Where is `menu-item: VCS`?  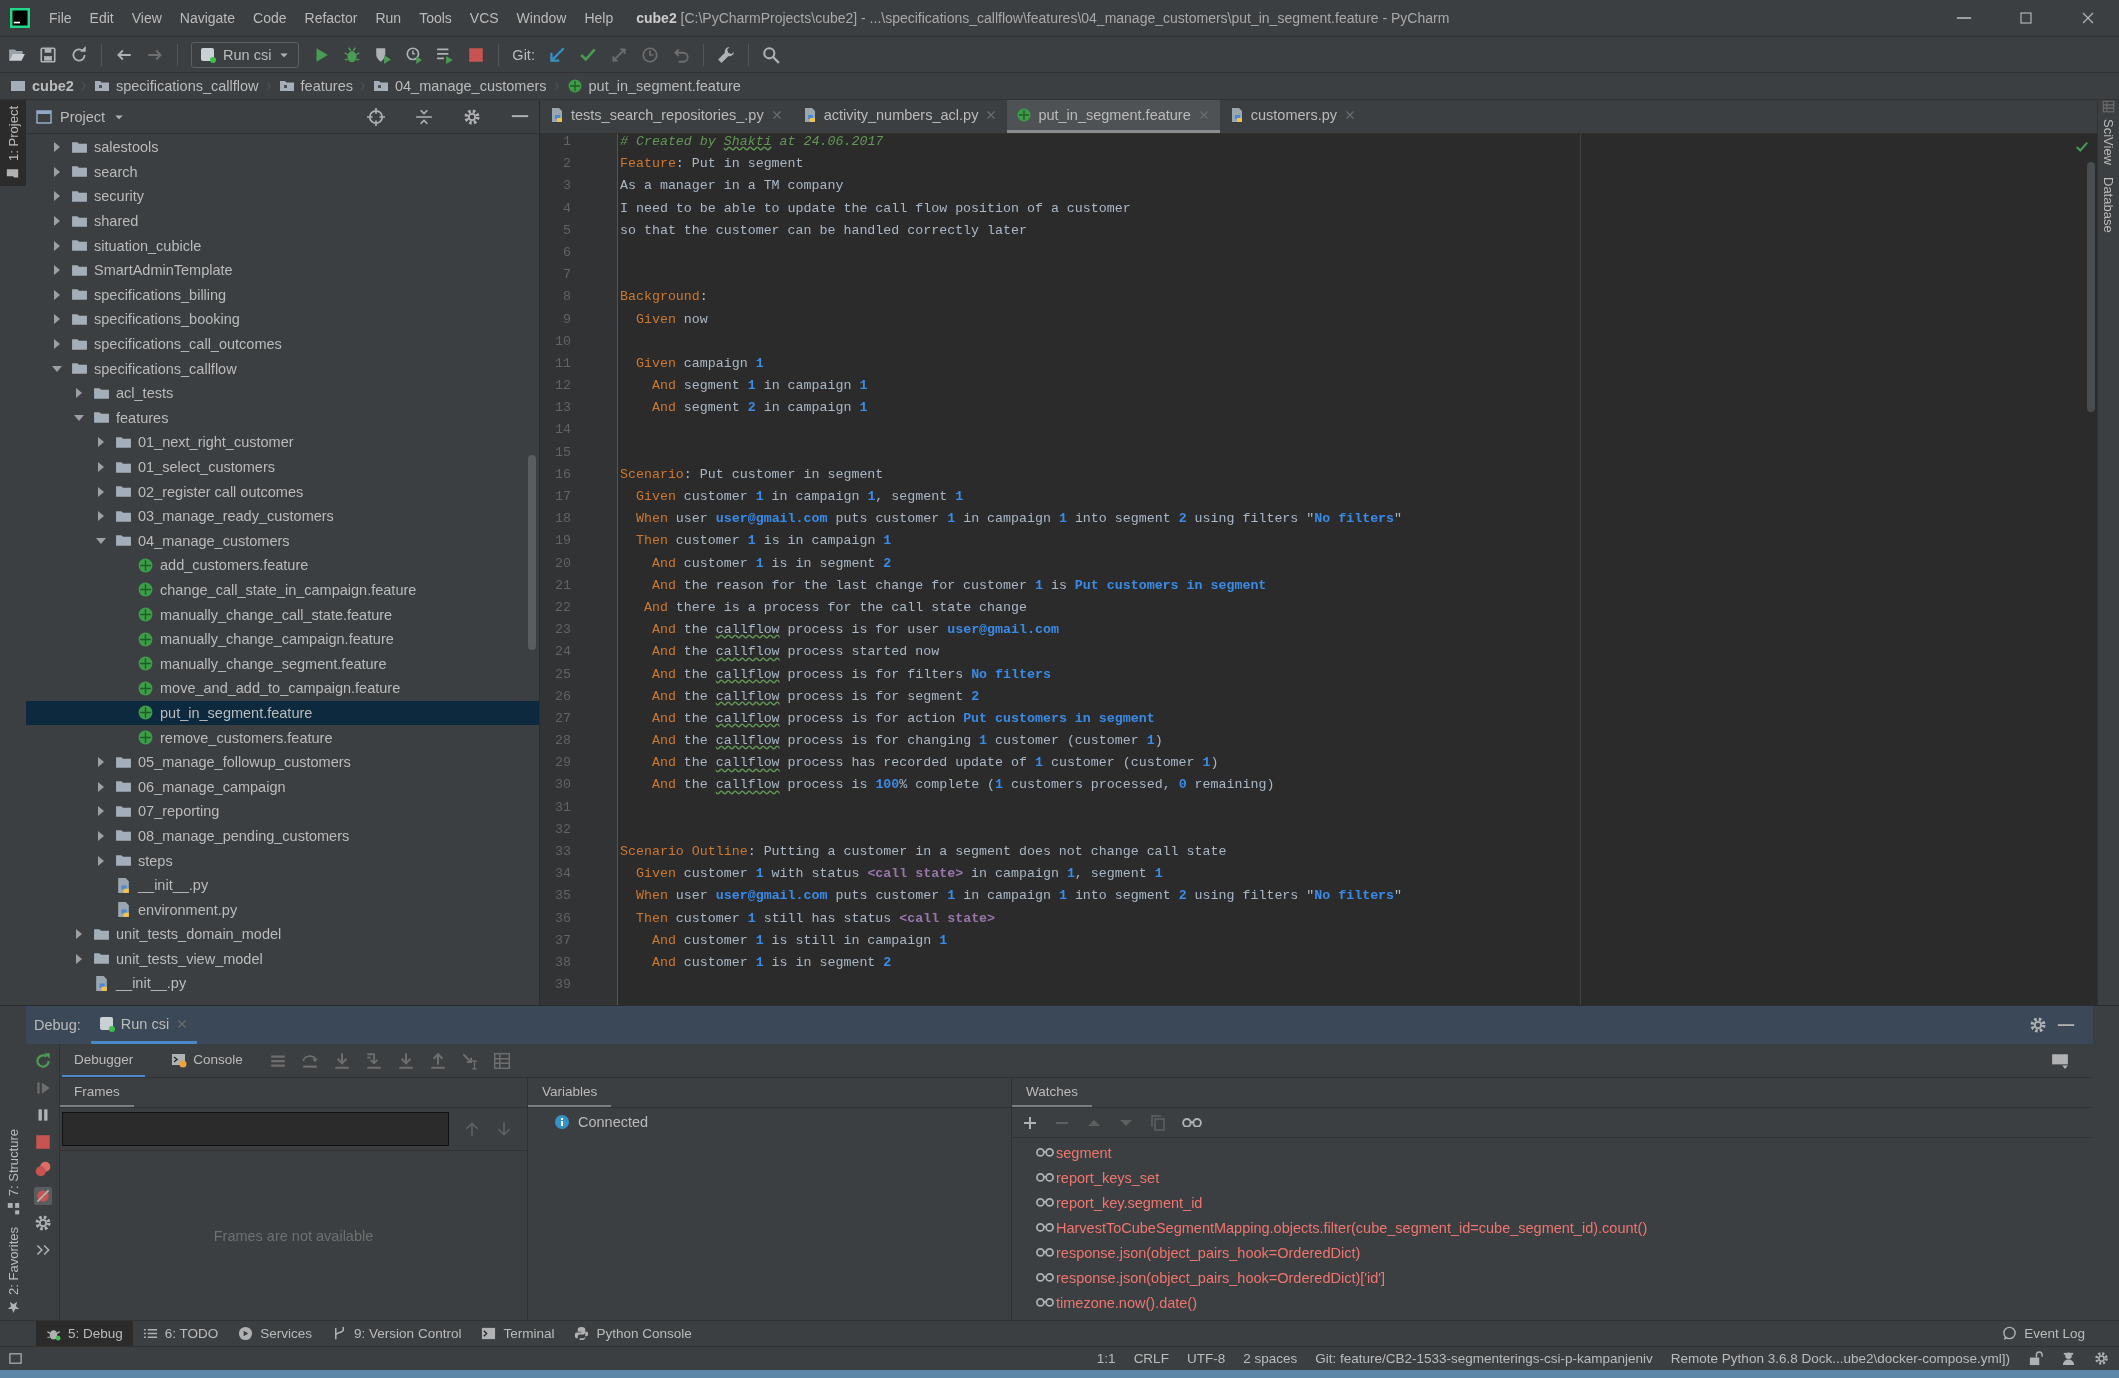 menu-item: VCS is located at coordinates (484, 18).